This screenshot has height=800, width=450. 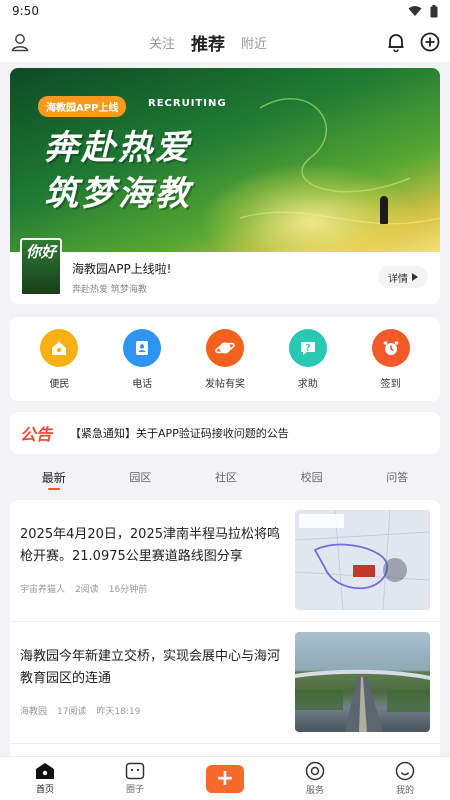 I want to click on banner-badge: 海教园APP上线, so click(x=82, y=106).